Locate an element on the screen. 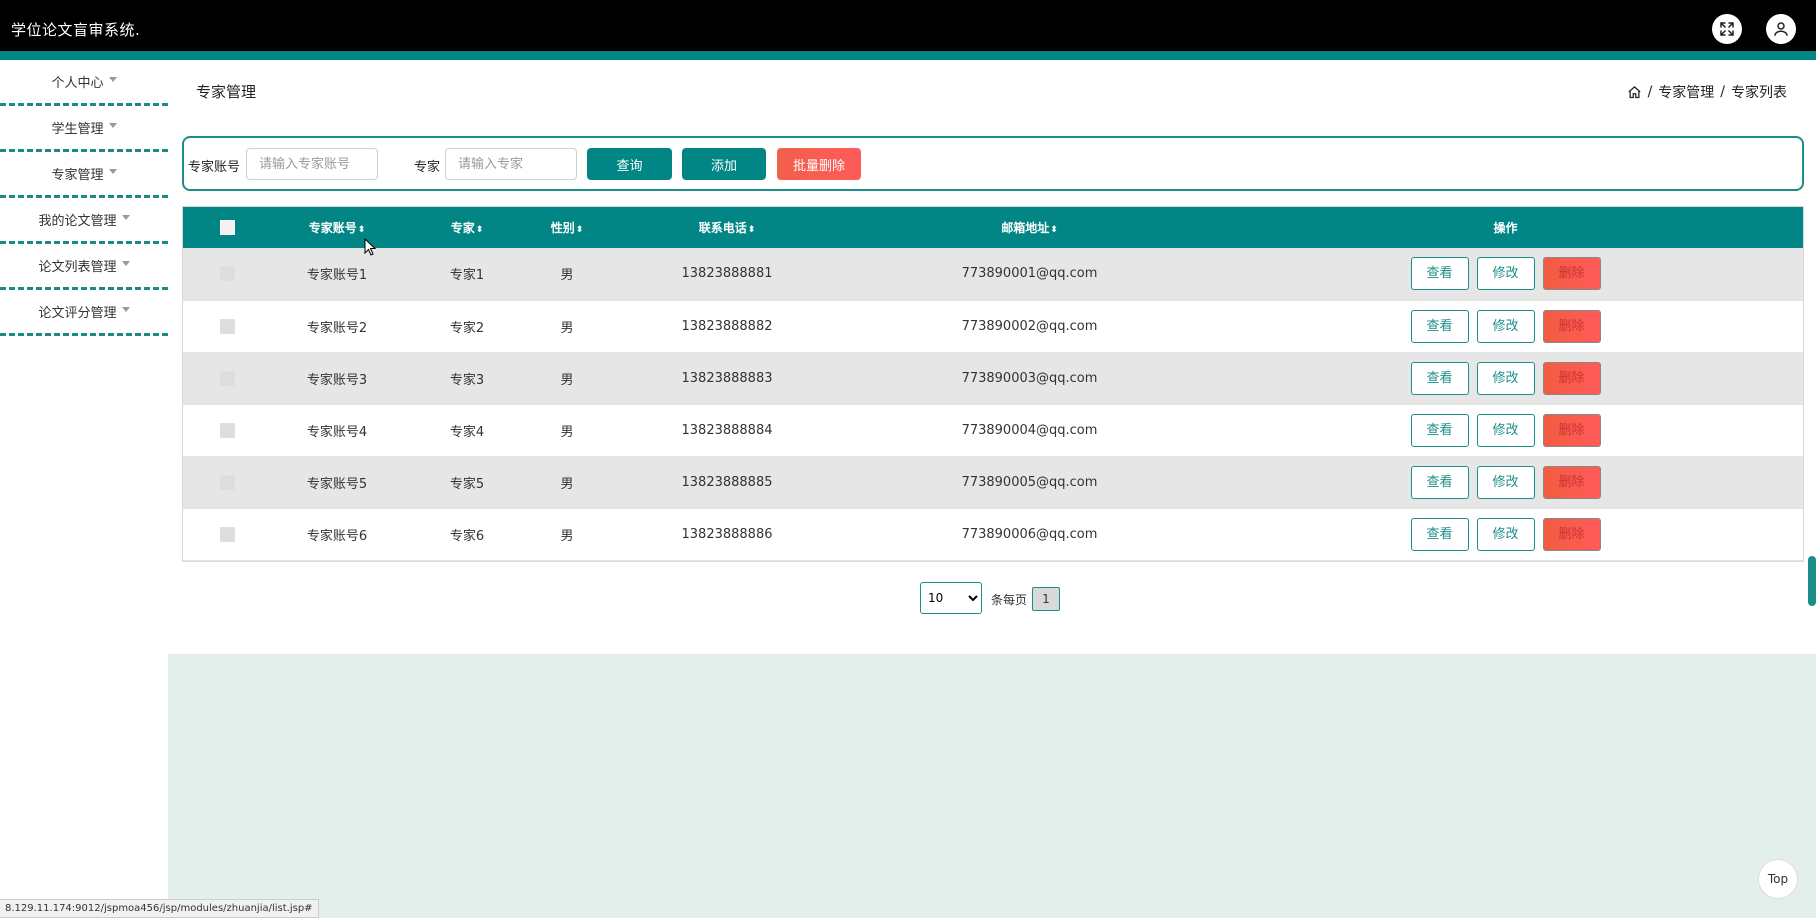  column-header-account: 专家账号⬍ is located at coordinates (337, 227).